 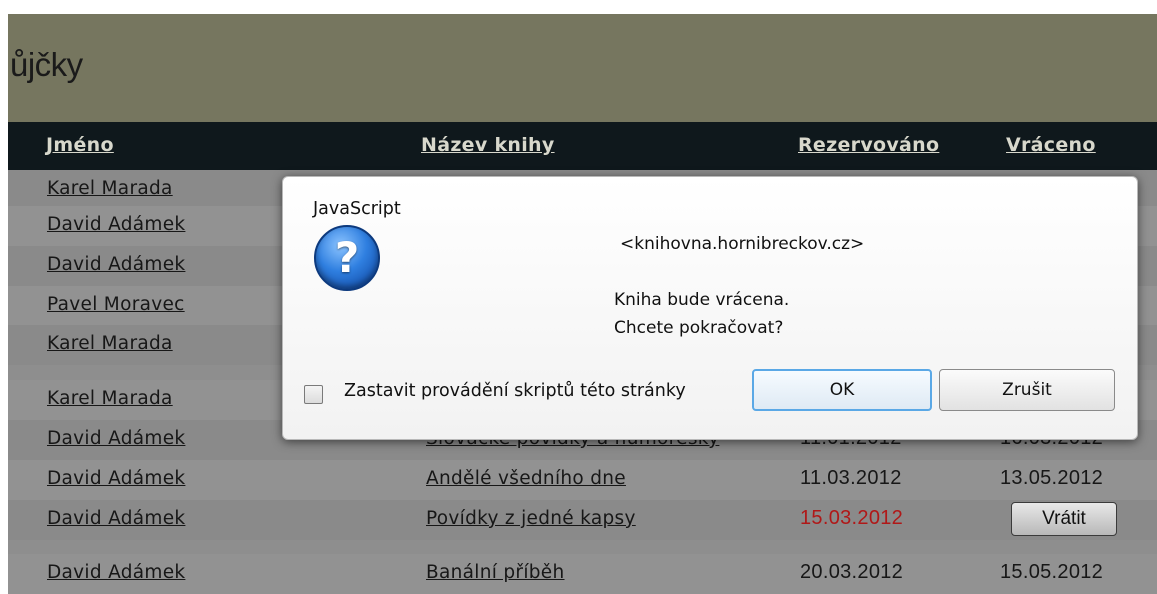 I want to click on stop-scripts-checkbox, so click(x=313, y=394).